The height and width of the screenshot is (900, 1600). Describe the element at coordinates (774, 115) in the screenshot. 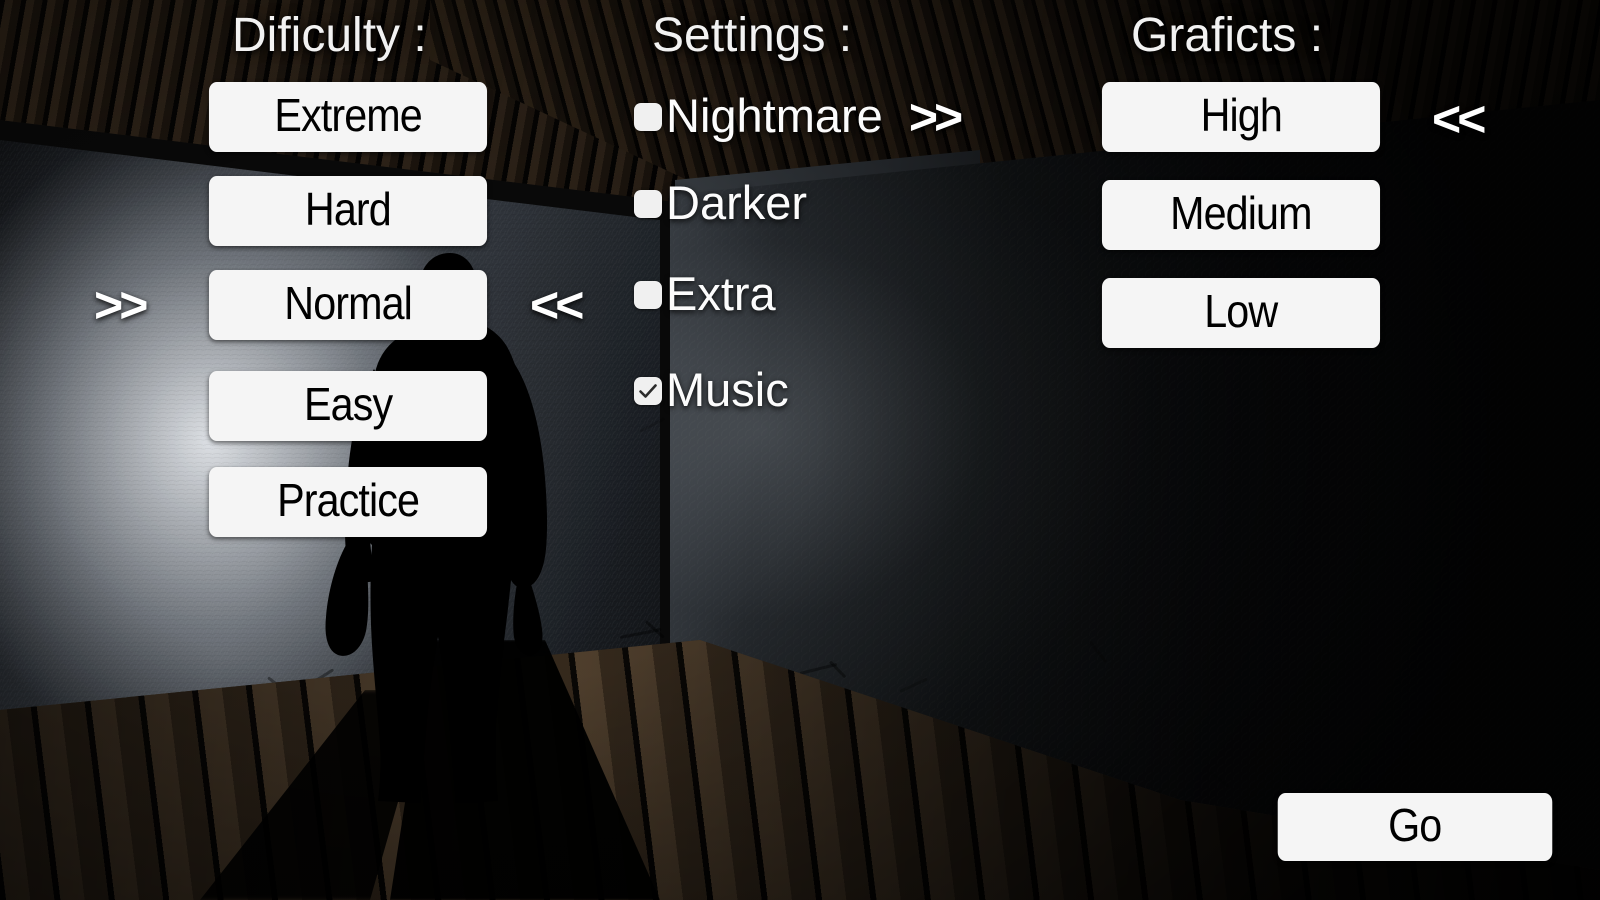

I see `setting-label: Nightmare` at that location.